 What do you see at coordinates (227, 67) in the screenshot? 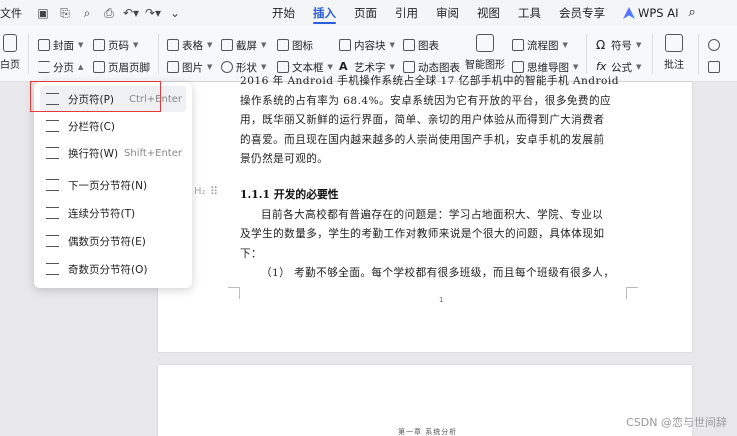
I see `shape-icon` at bounding box center [227, 67].